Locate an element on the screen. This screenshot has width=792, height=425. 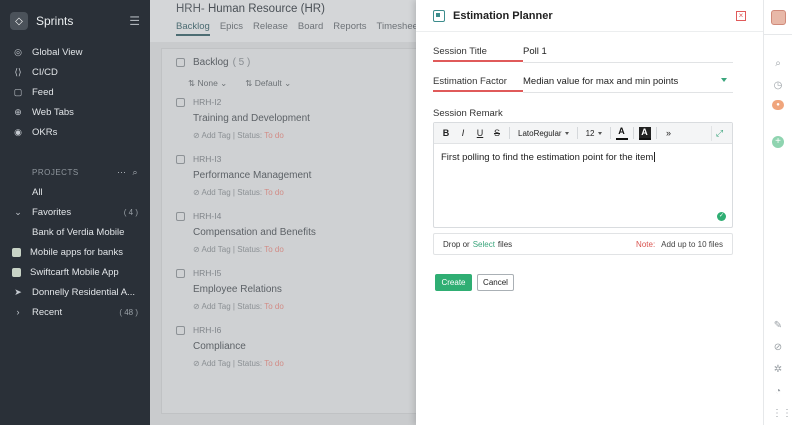
item-id: HRH-I4 is located at coordinates (207, 216).